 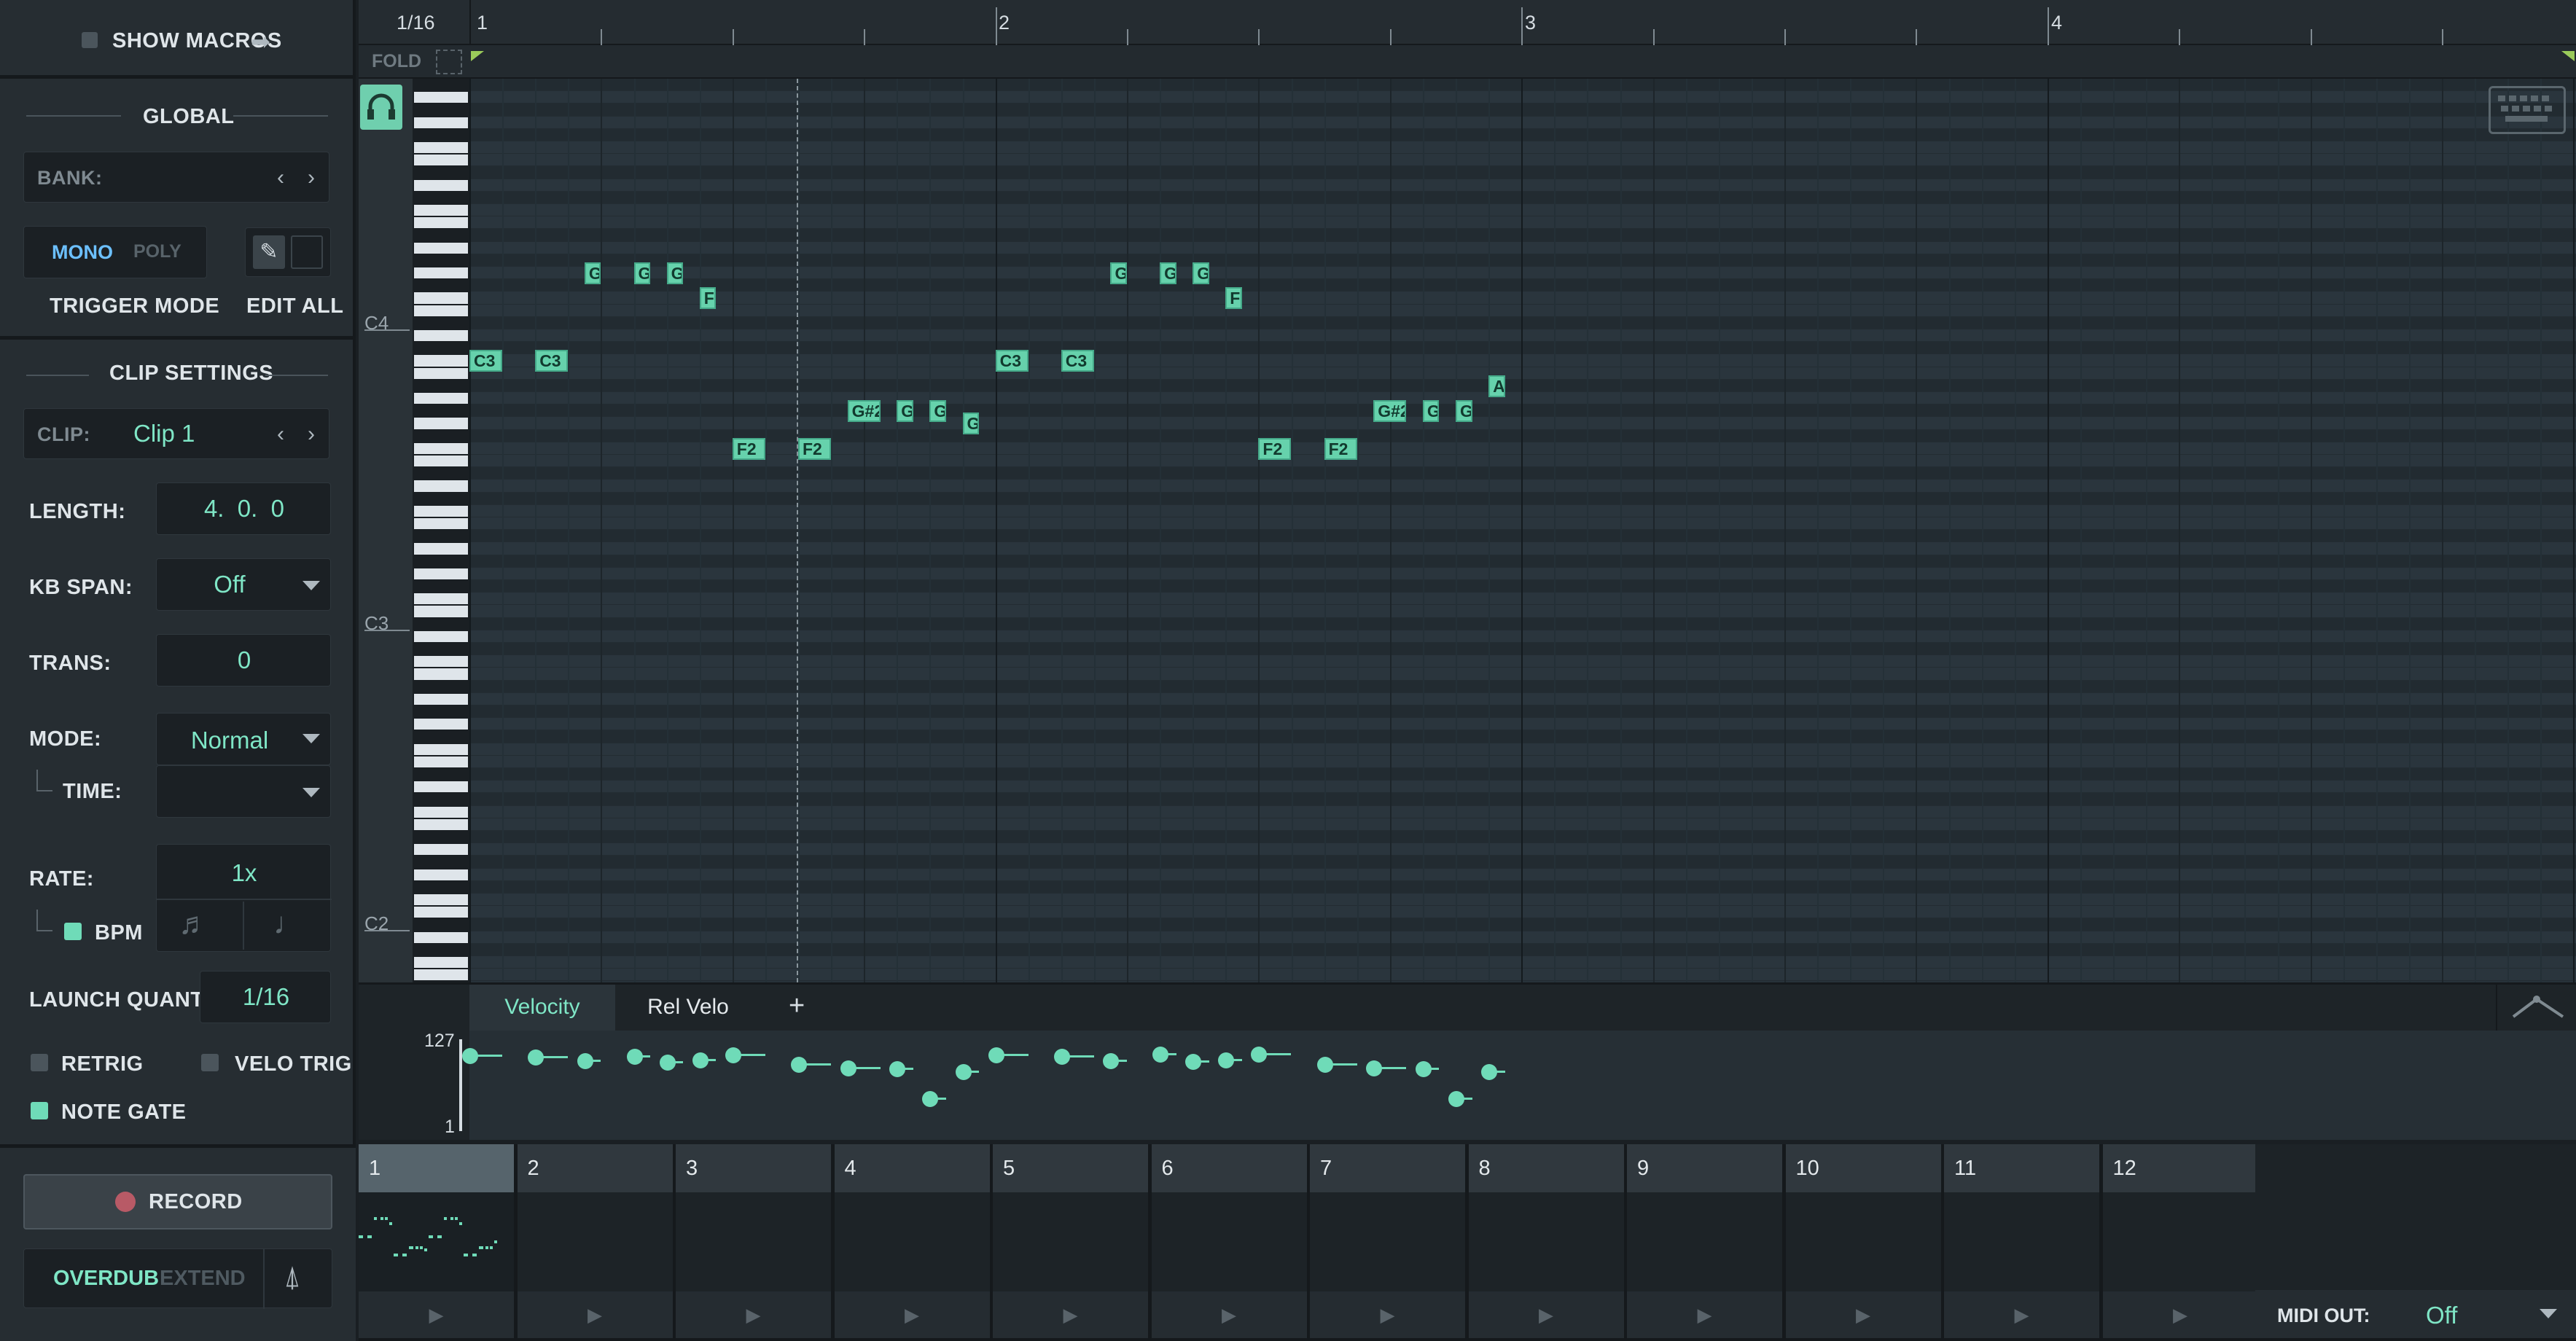 What do you see at coordinates (311, 178) in the screenshot?
I see `chevron-right-icon: ›` at bounding box center [311, 178].